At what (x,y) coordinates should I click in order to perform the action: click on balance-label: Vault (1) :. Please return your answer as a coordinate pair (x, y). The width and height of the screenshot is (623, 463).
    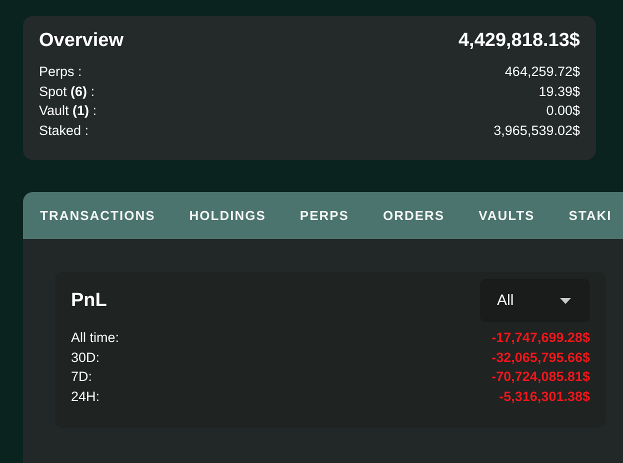
    Looking at the image, I should click on (68, 111).